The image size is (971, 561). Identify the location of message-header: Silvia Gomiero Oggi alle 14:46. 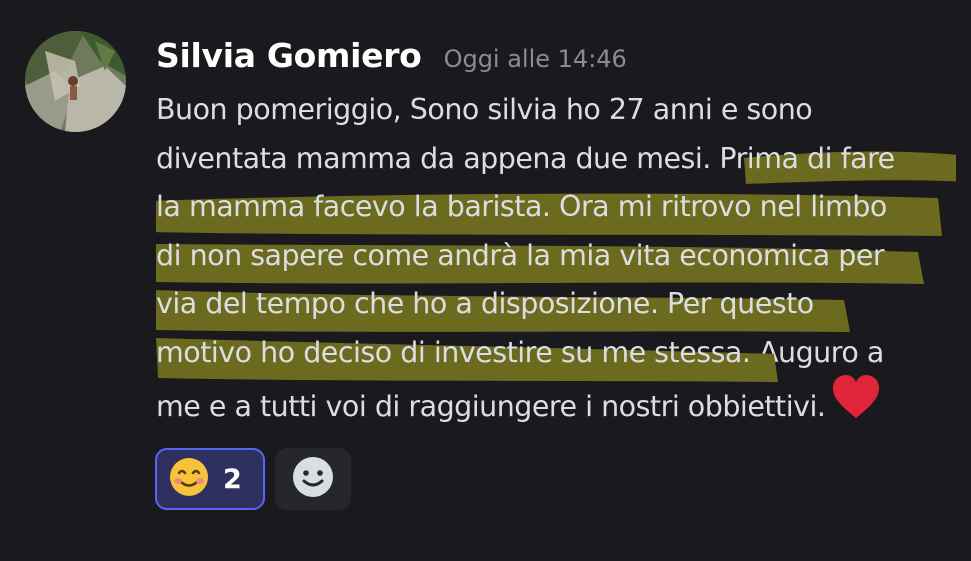
(391, 55).